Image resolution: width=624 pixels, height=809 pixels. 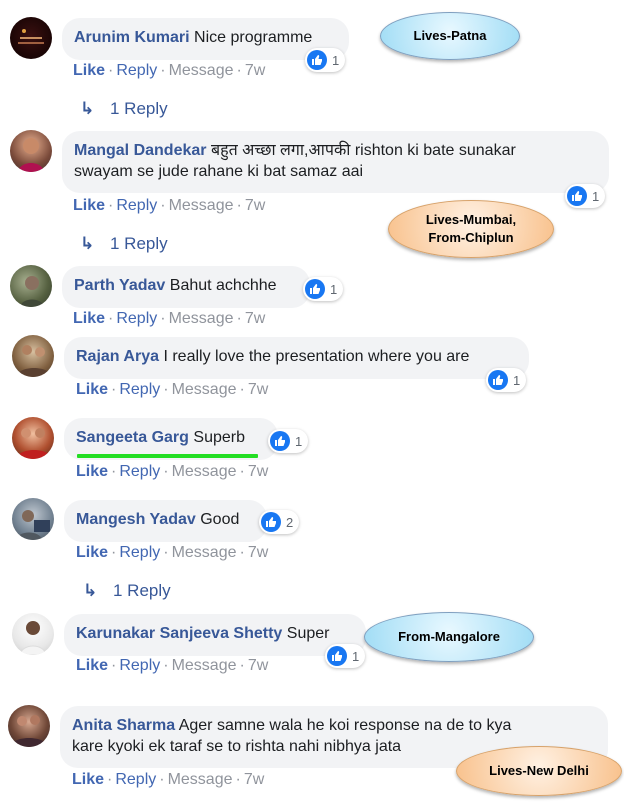 I want to click on callout-text: Lives-New Delhi, so click(x=539, y=770).